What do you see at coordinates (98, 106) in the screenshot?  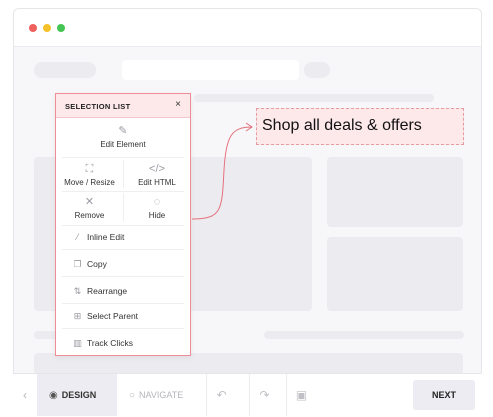 I see `panel-title: SELECTION LIST` at bounding box center [98, 106].